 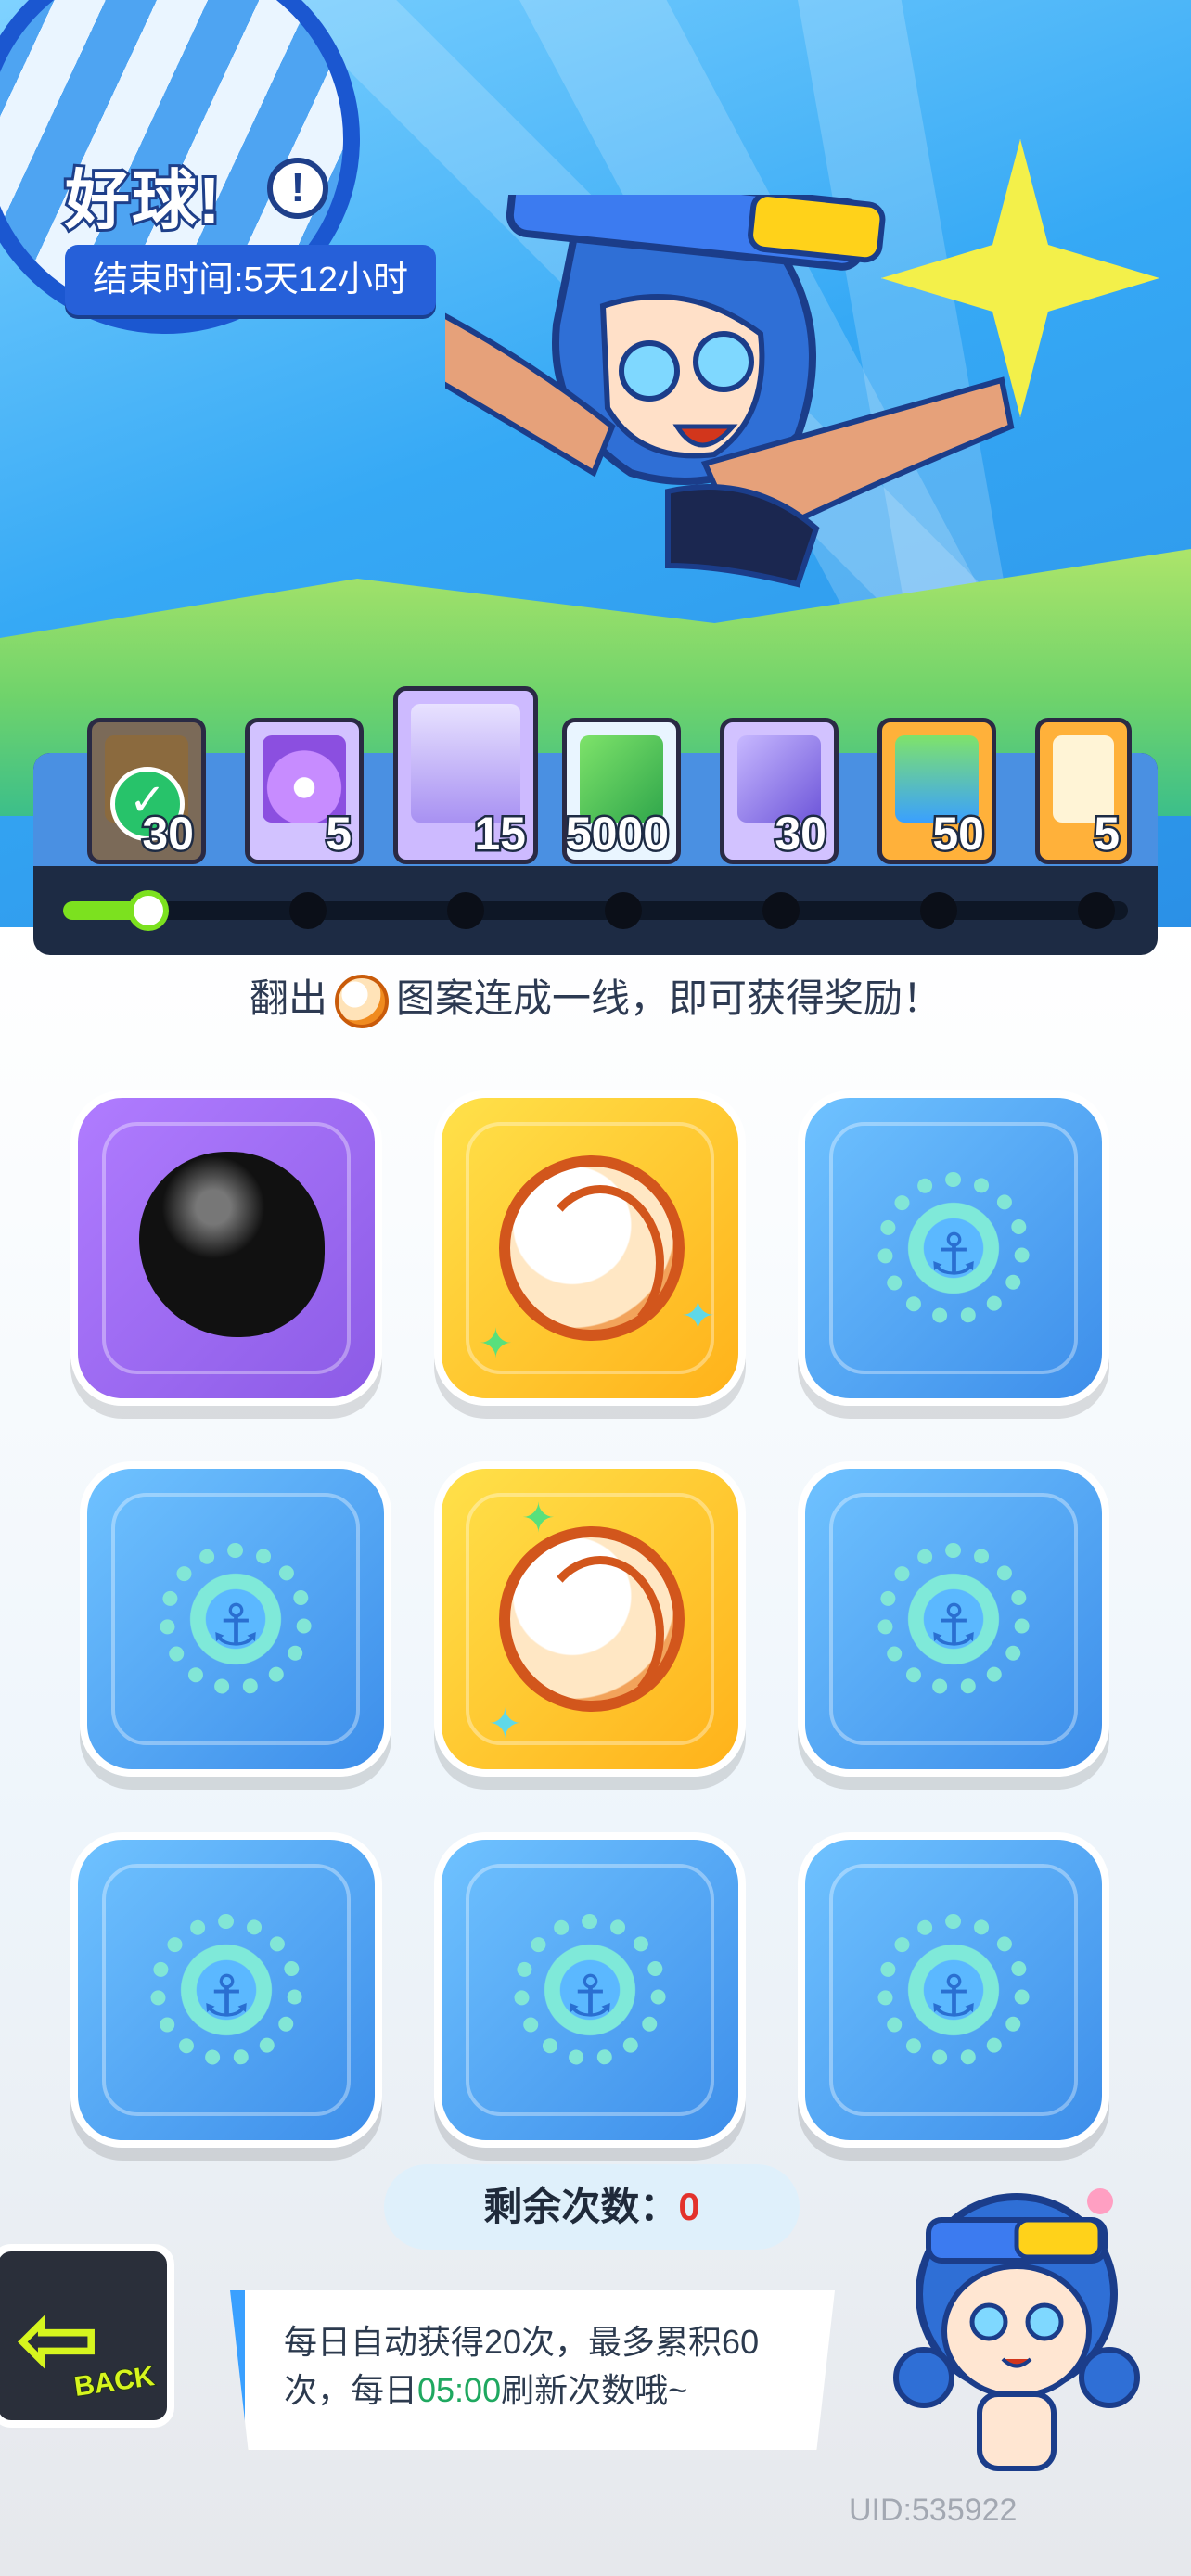 I want to click on reward-qty: 5000, so click(x=618, y=833).